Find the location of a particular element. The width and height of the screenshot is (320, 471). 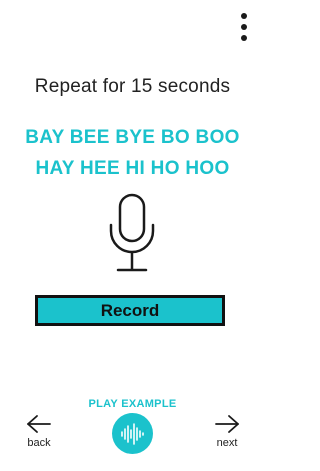

play-example-label: PLAY EXAMPLE is located at coordinates (132, 404).